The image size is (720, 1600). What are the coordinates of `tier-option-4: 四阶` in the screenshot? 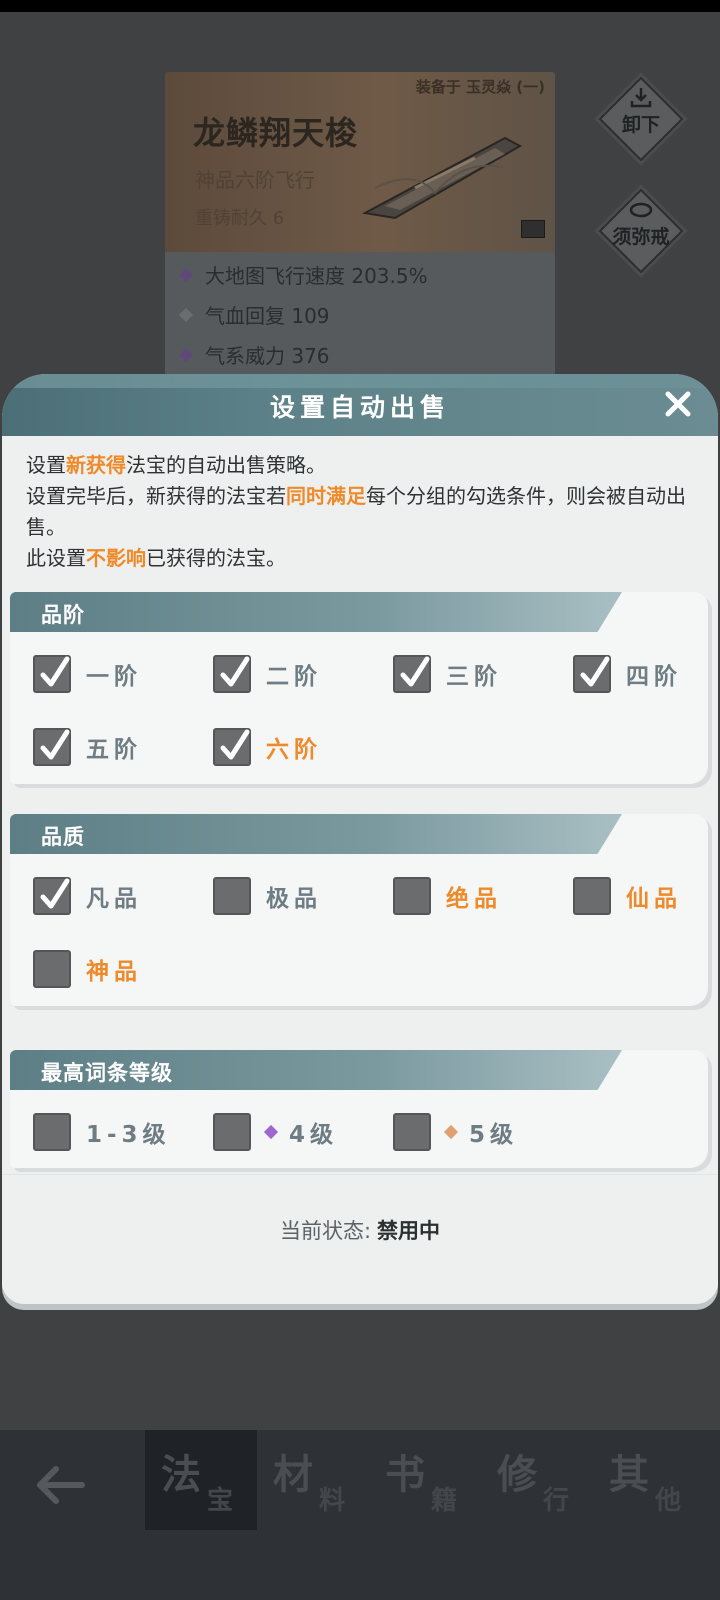 It's located at (627, 674).